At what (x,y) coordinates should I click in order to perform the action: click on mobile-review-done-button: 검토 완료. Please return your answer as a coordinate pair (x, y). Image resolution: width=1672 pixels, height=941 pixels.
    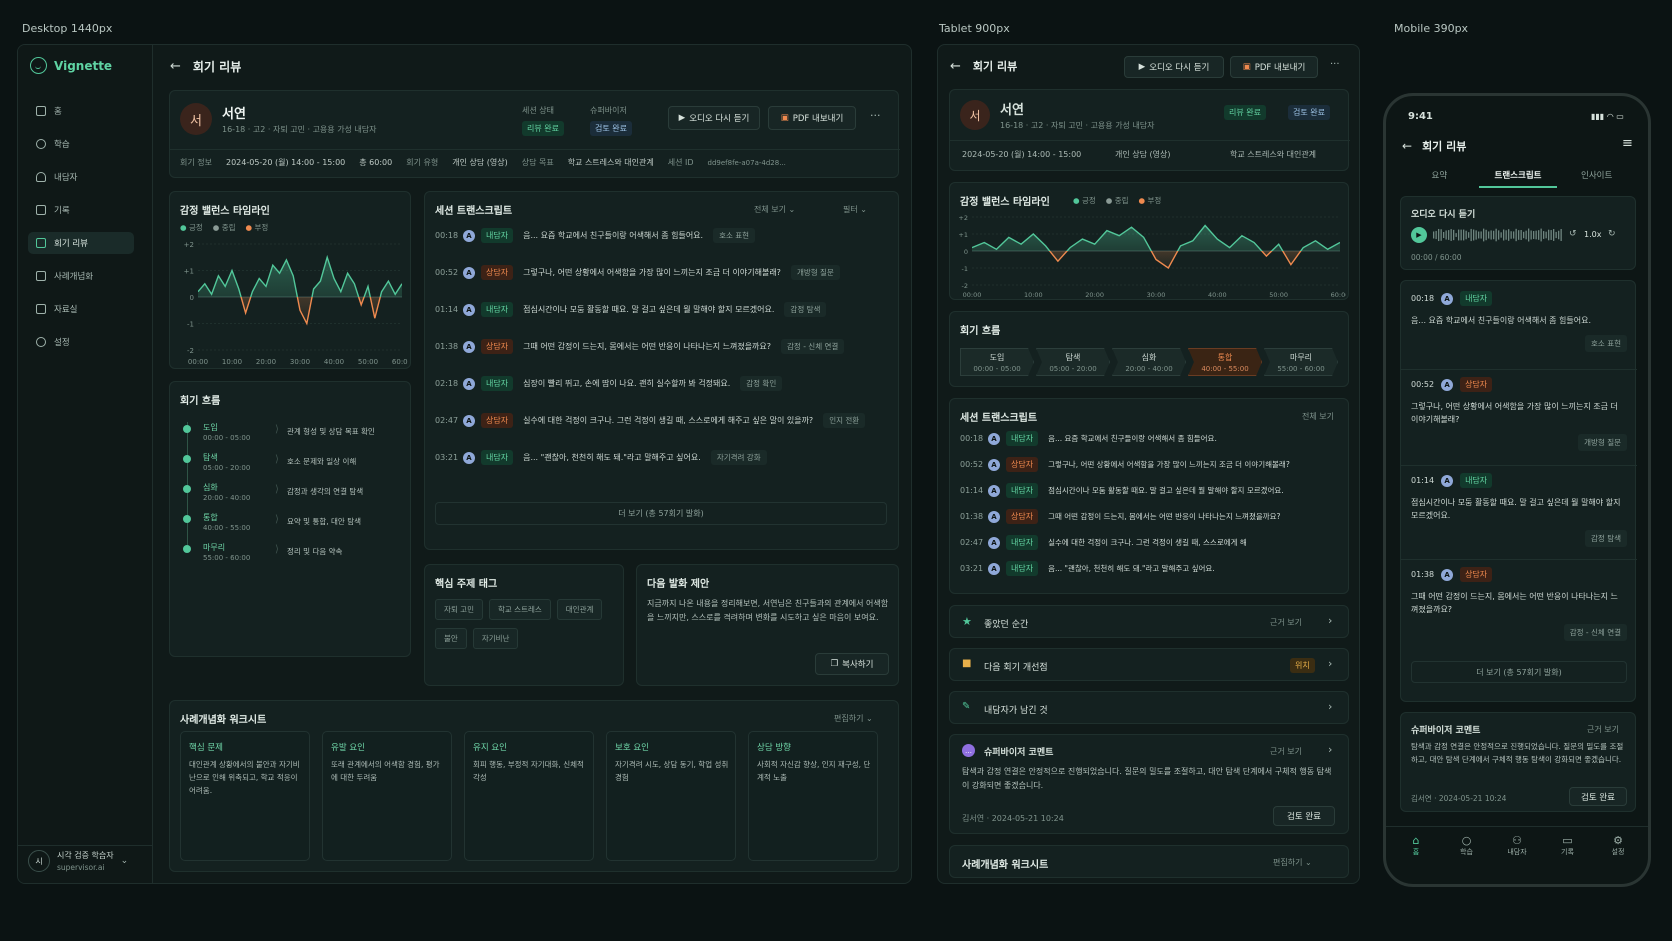
    Looking at the image, I should click on (1598, 796).